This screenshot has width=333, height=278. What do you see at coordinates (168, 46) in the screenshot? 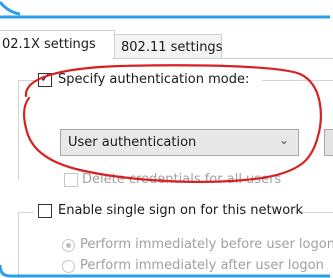
I see `tab-80211-settings: 802.11 settings` at bounding box center [168, 46].